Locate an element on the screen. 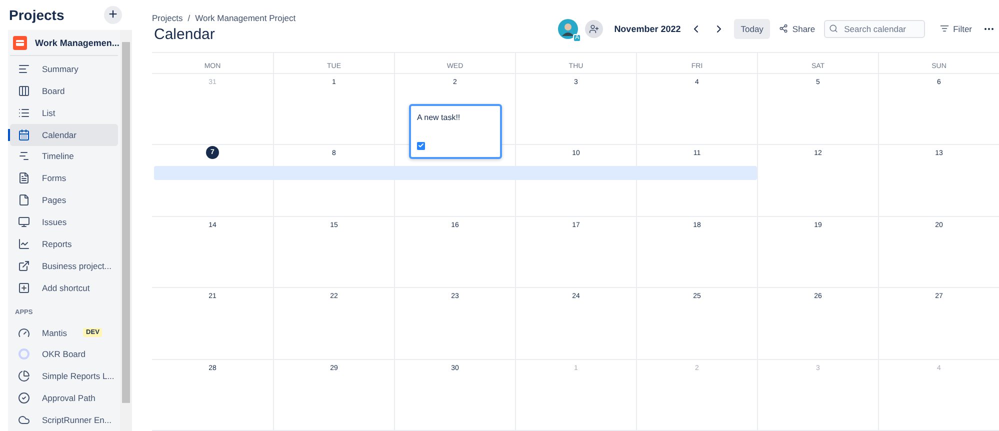 The image size is (999, 431). filter-icon is located at coordinates (945, 28).